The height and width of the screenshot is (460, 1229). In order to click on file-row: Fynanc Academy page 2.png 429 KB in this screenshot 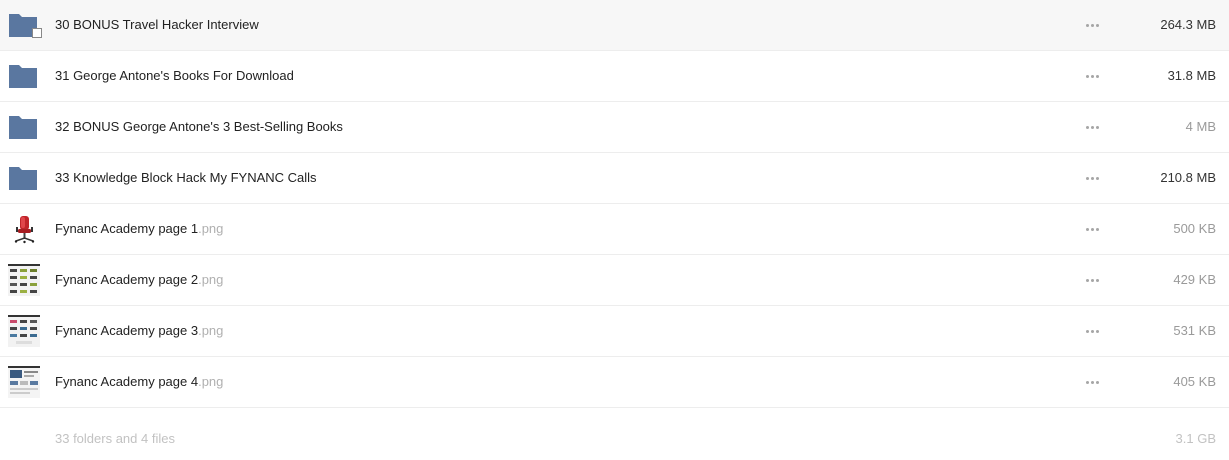, I will do `click(614, 280)`.